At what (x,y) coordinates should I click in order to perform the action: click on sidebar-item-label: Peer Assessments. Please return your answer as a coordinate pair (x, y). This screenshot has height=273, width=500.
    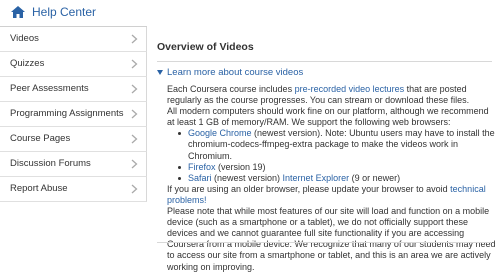
    Looking at the image, I should click on (49, 88).